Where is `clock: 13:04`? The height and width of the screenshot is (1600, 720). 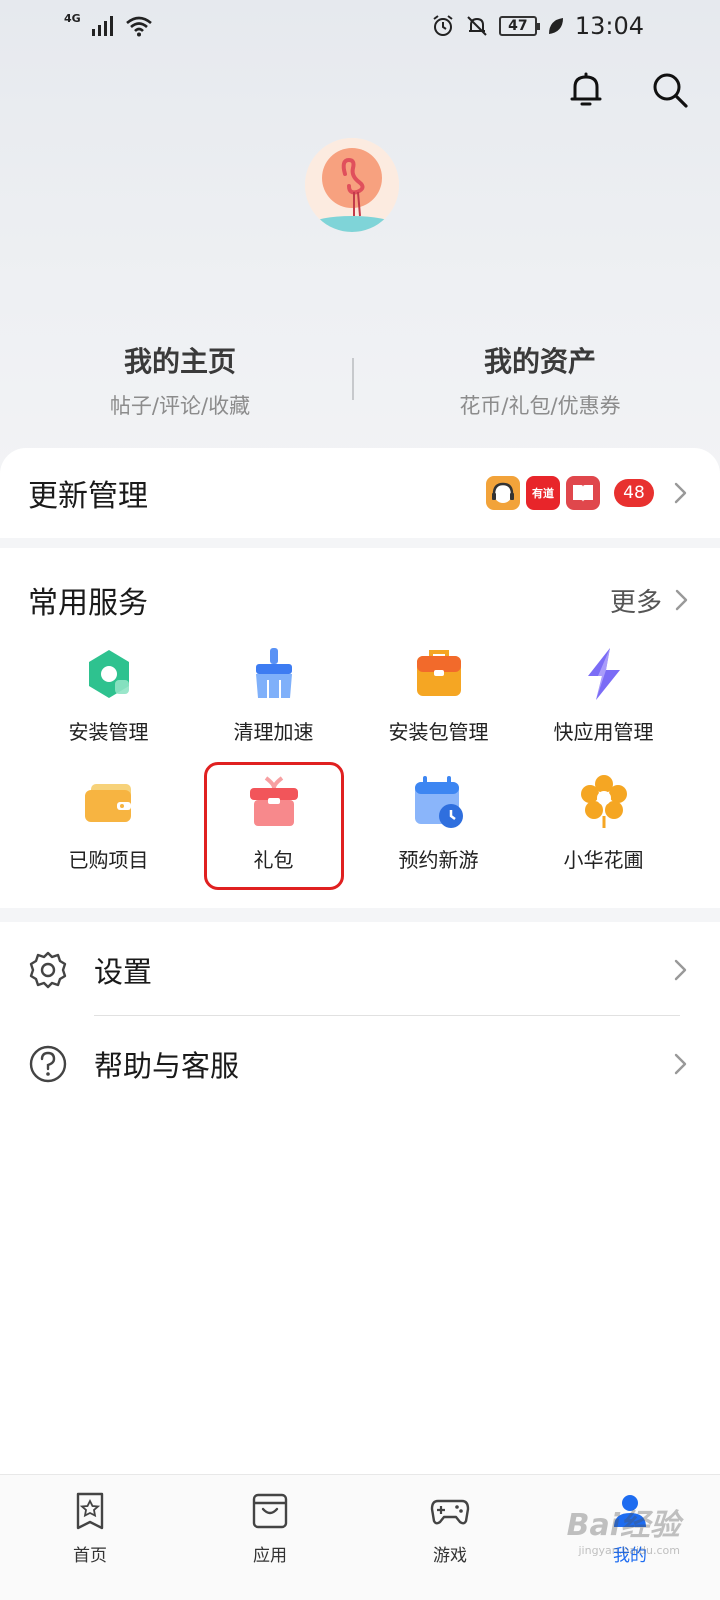
clock: 13:04 is located at coordinates (609, 26).